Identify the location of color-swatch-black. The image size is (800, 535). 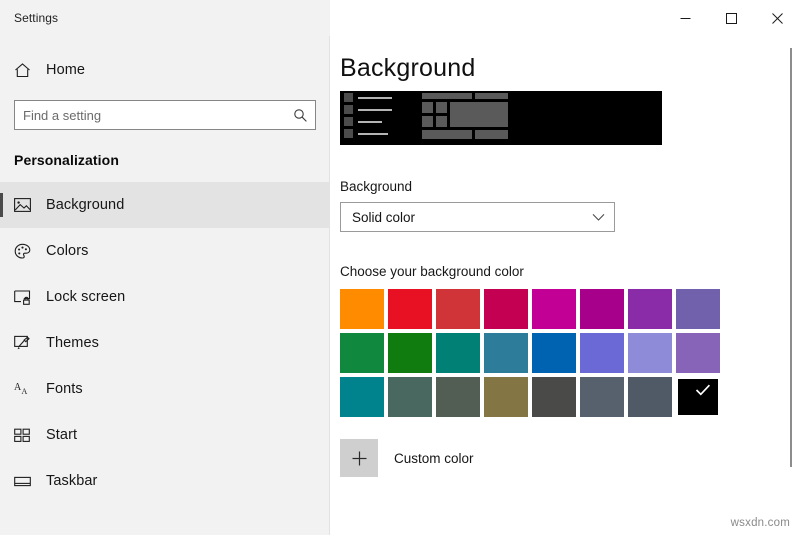
(698, 397).